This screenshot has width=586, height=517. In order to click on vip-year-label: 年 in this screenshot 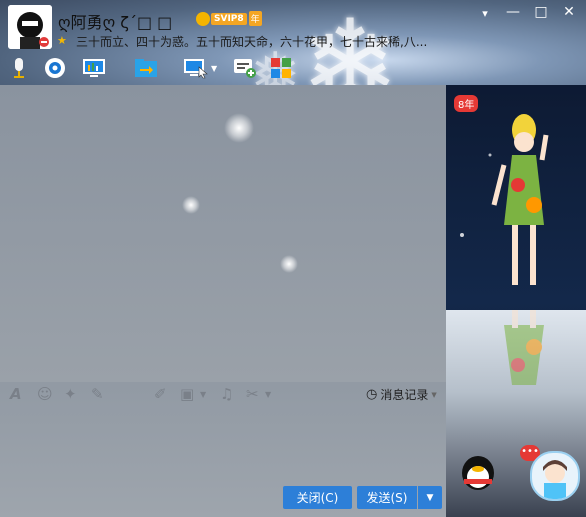, I will do `click(255, 18)`.